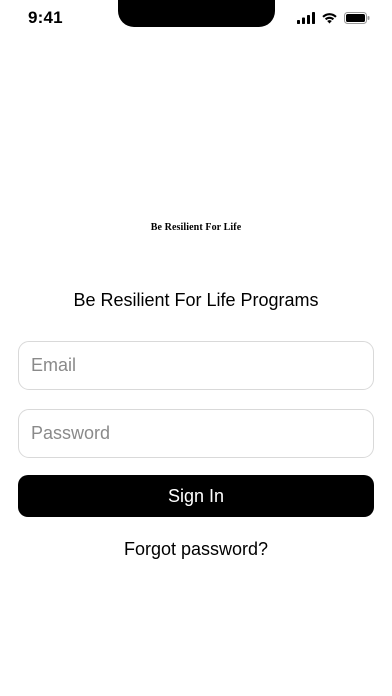 The image size is (392, 696). What do you see at coordinates (196, 365) in the screenshot?
I see `email-field` at bounding box center [196, 365].